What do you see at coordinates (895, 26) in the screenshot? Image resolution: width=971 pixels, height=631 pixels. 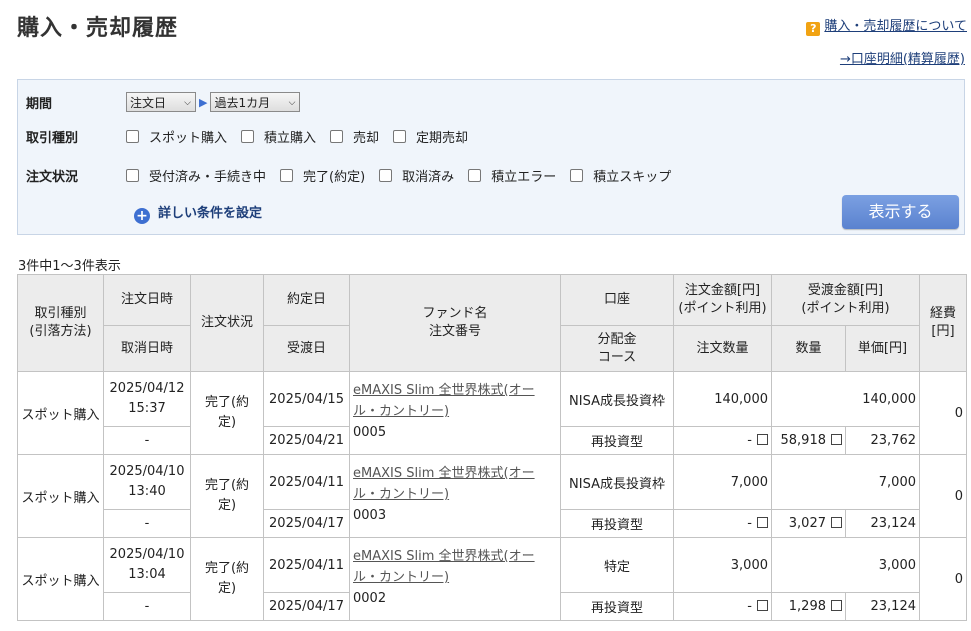 I see `help-link-label: 購入・売却履歴について` at bounding box center [895, 26].